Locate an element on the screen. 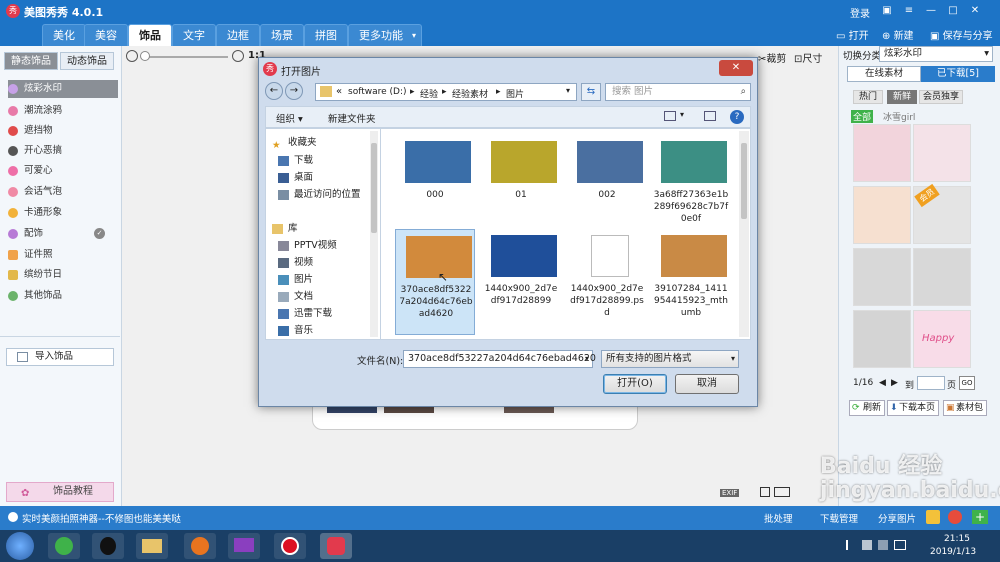 The image size is (1000, 562). cancel-button: 取消 is located at coordinates (707, 384).